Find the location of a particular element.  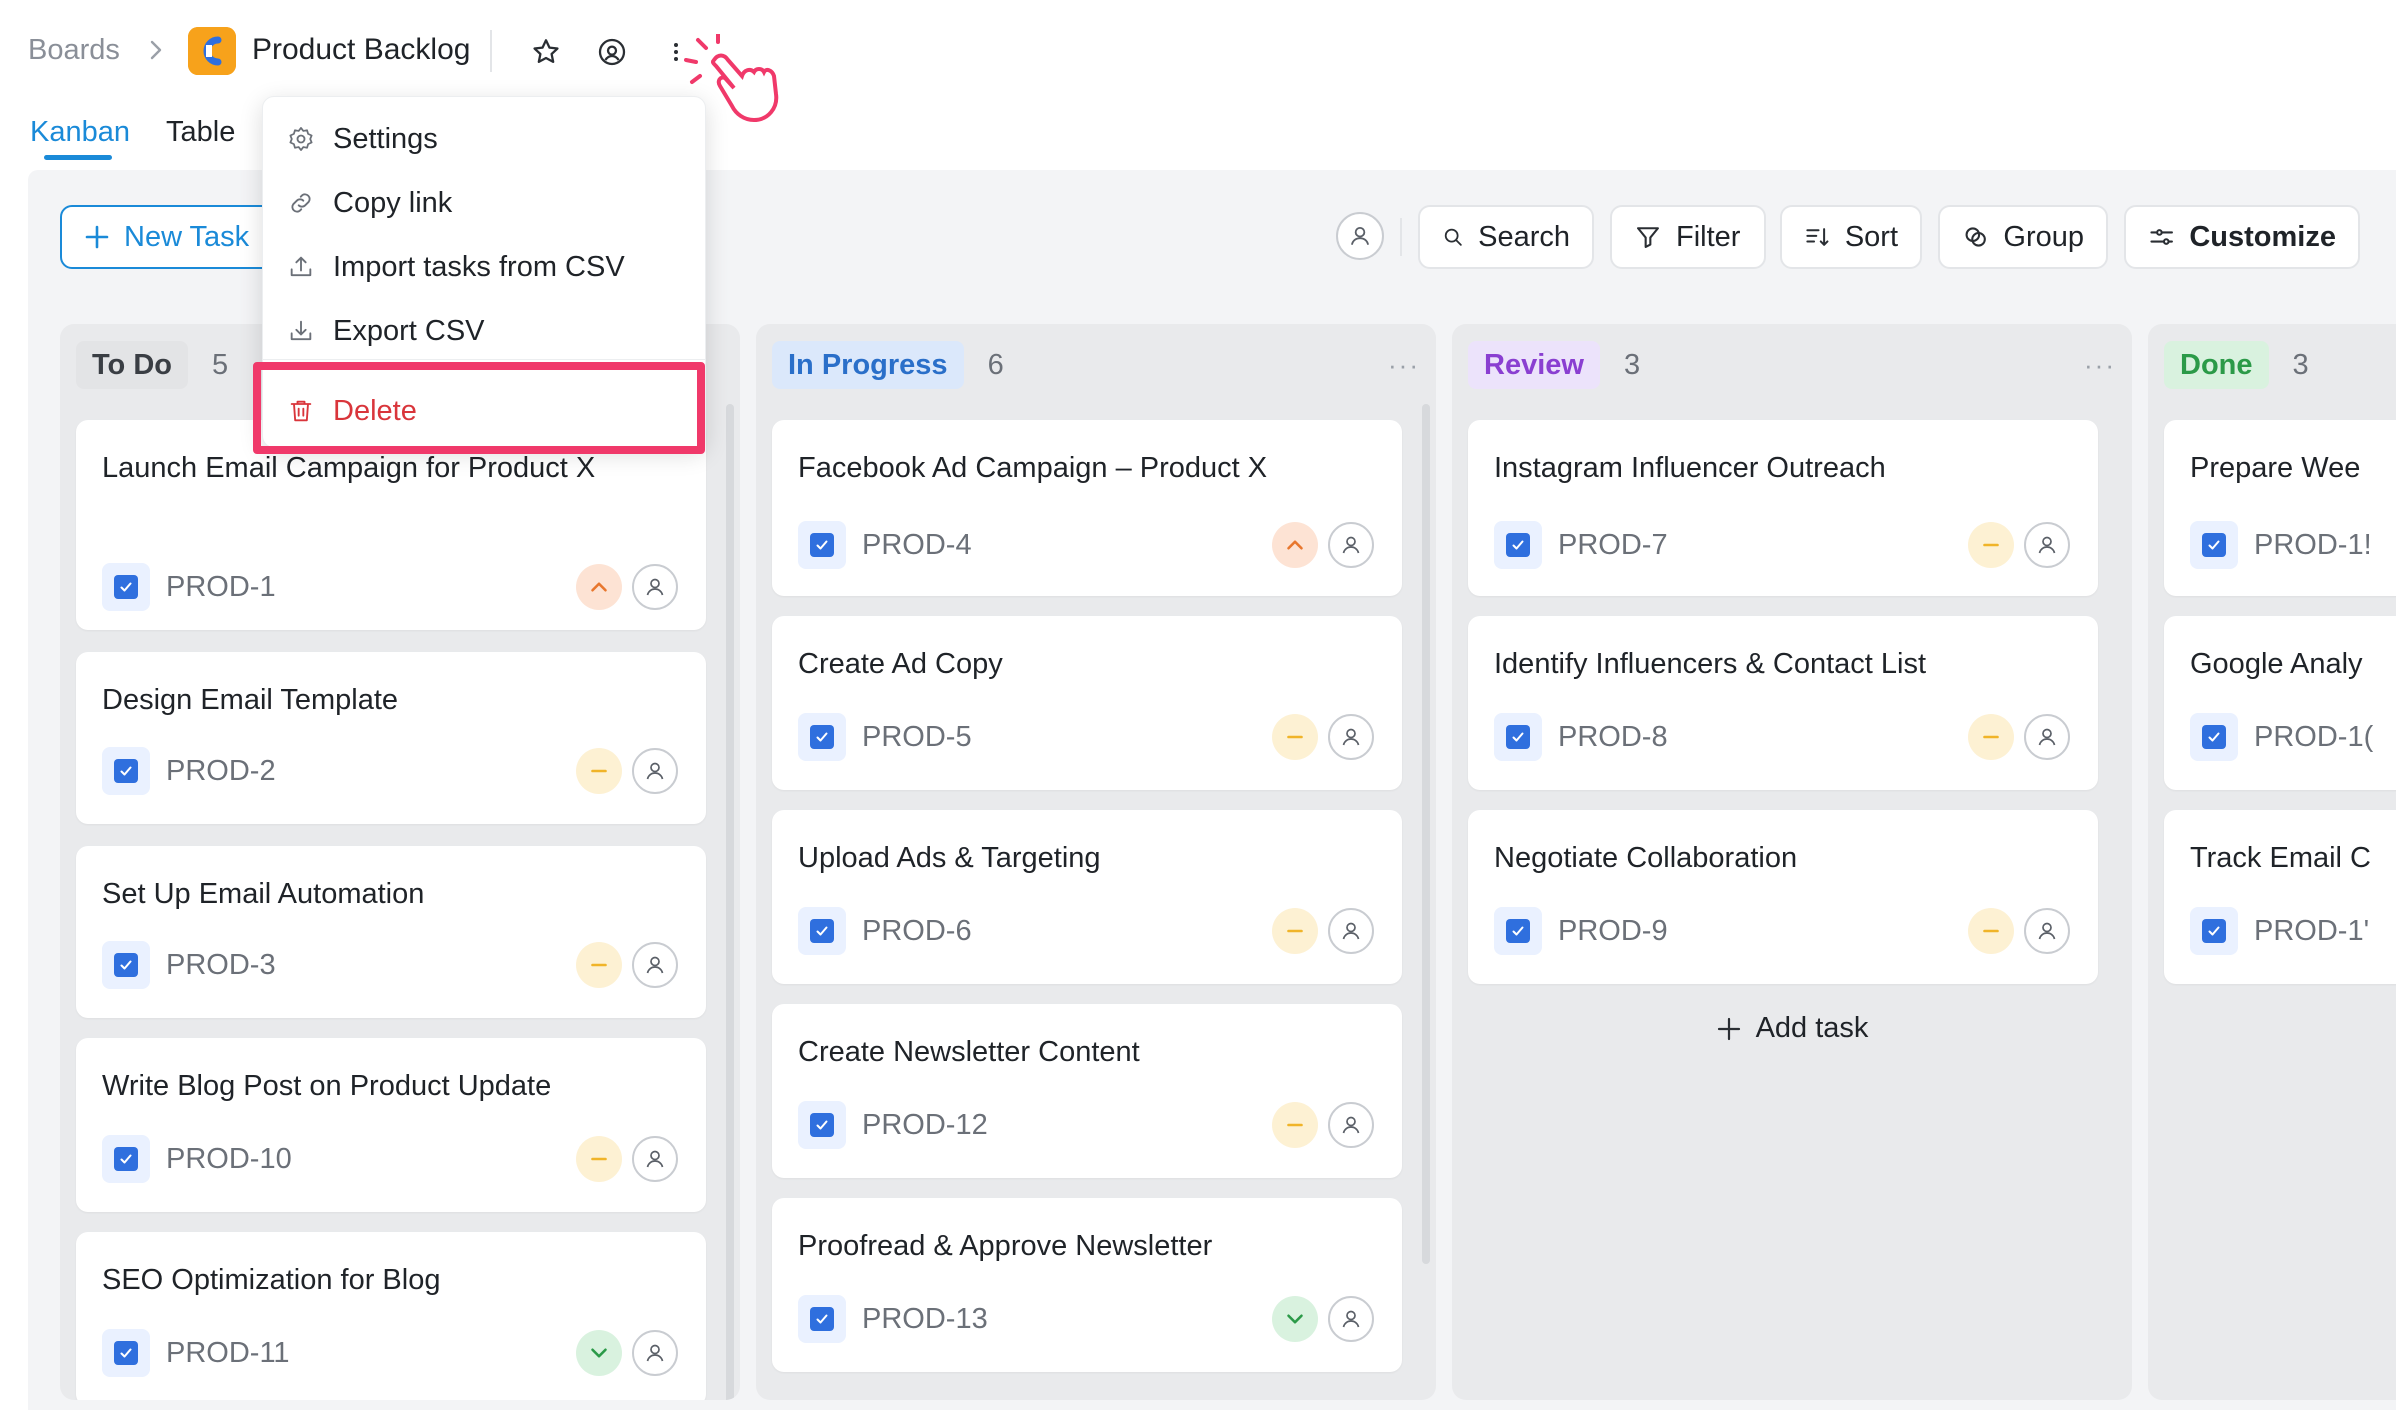

task-id: PROD-9 is located at coordinates (1613, 930).